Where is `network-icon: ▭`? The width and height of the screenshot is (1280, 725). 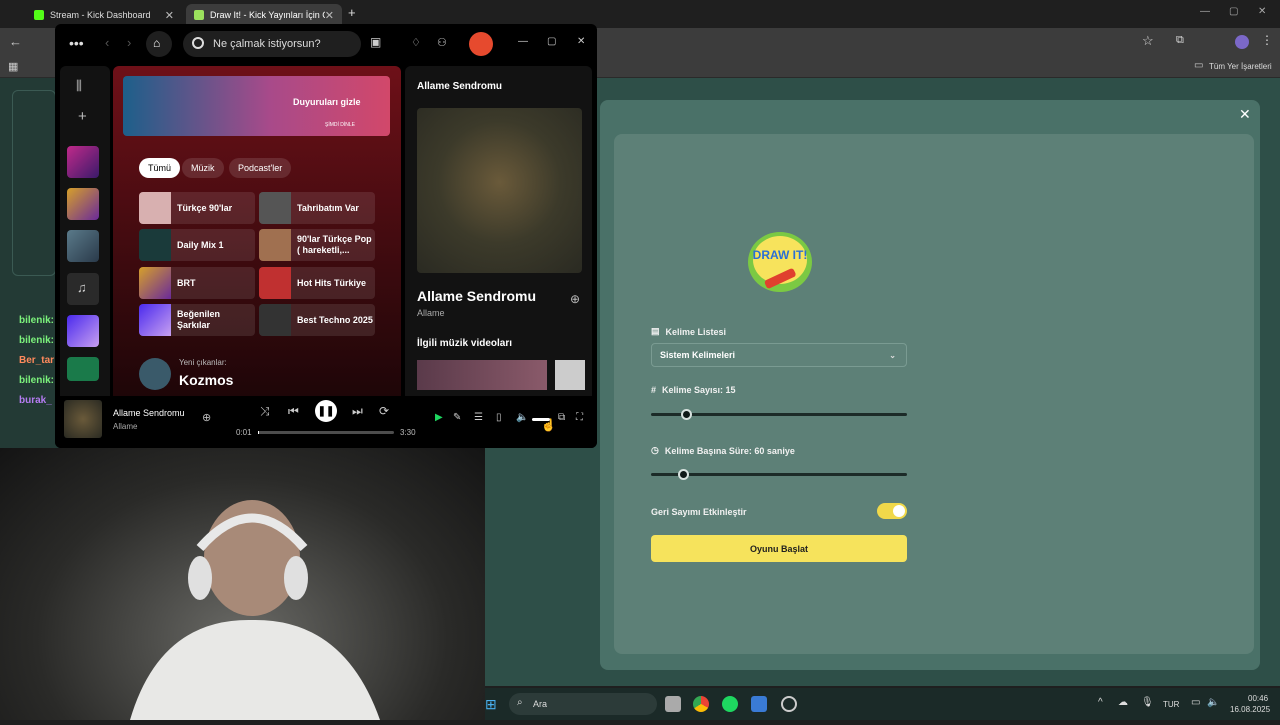 network-icon: ▭ is located at coordinates (1195, 702).